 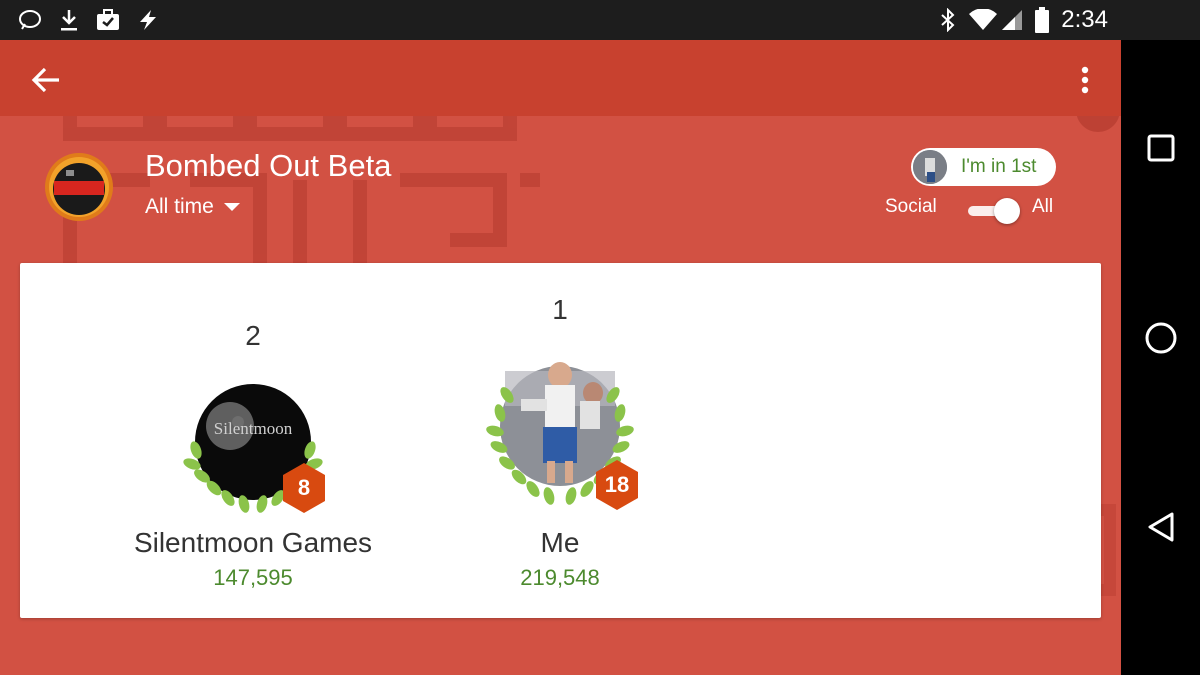 I want to click on leaderboard-entry: 1 18 Me 219,548, so click(x=590, y=440).